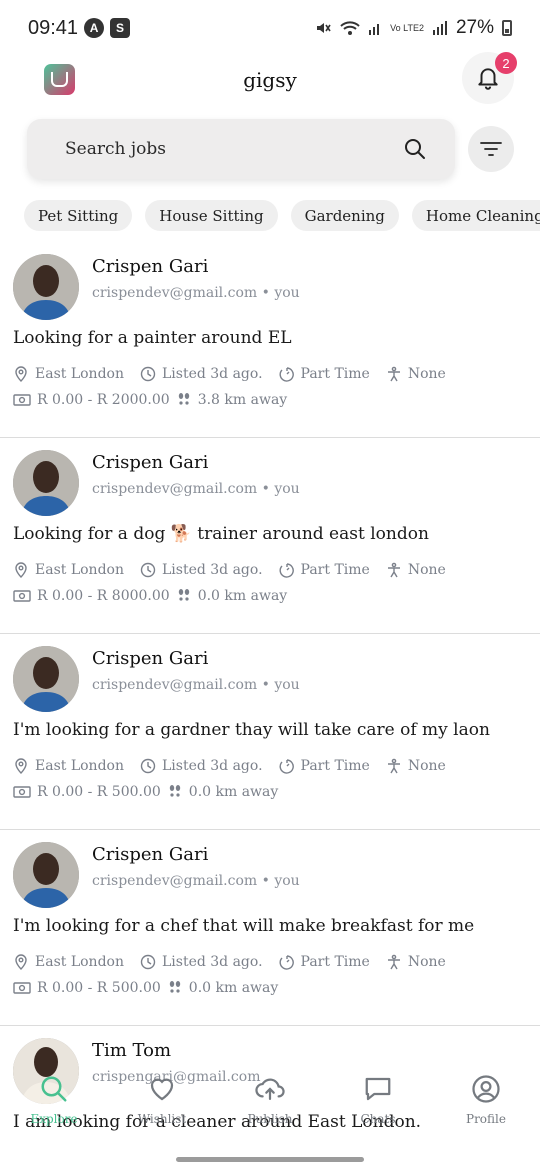 The image size is (540, 1170). I want to click on signal-icon, so click(374, 29).